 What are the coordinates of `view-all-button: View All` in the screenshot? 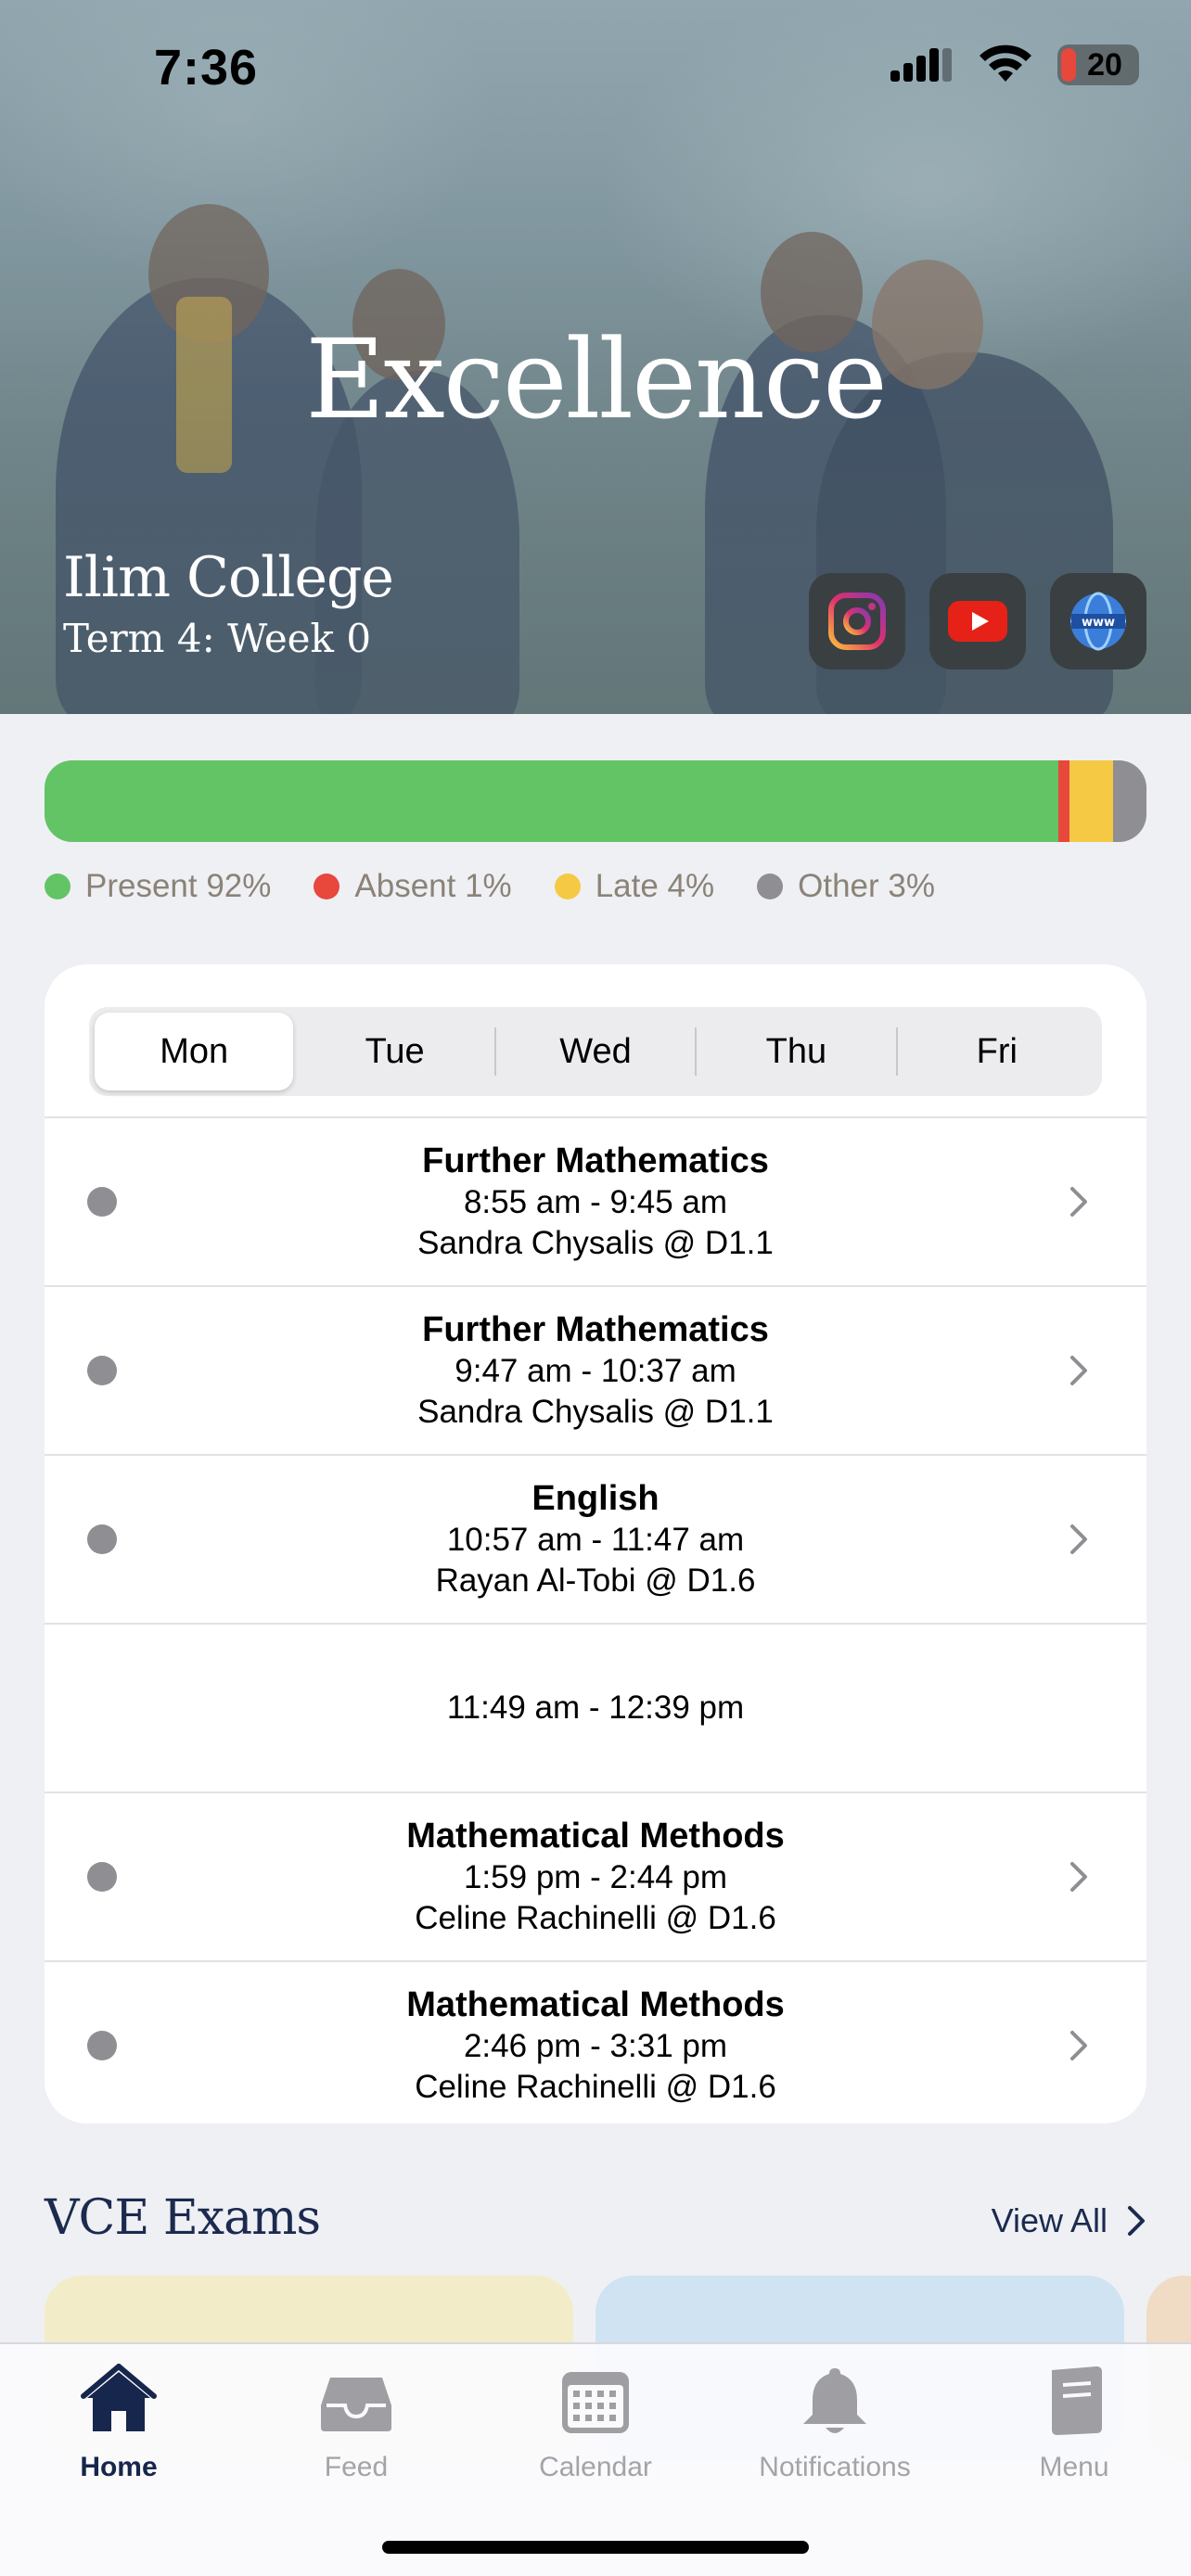 It's located at (1069, 2220).